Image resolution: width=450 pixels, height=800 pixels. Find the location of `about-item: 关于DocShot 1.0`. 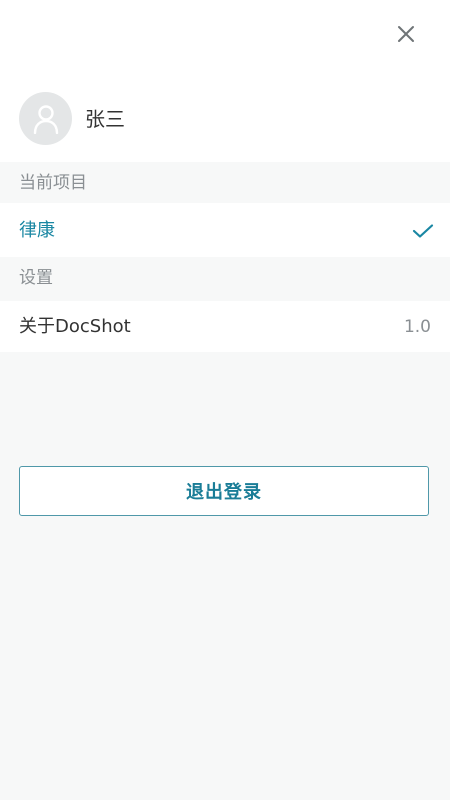

about-item: 关于DocShot 1.0 is located at coordinates (225, 326).